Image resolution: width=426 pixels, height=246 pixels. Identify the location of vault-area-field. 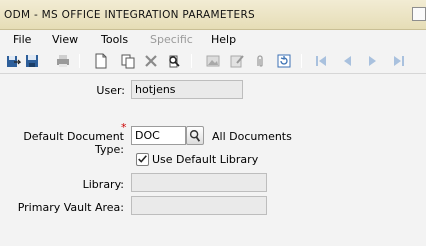
(199, 205).